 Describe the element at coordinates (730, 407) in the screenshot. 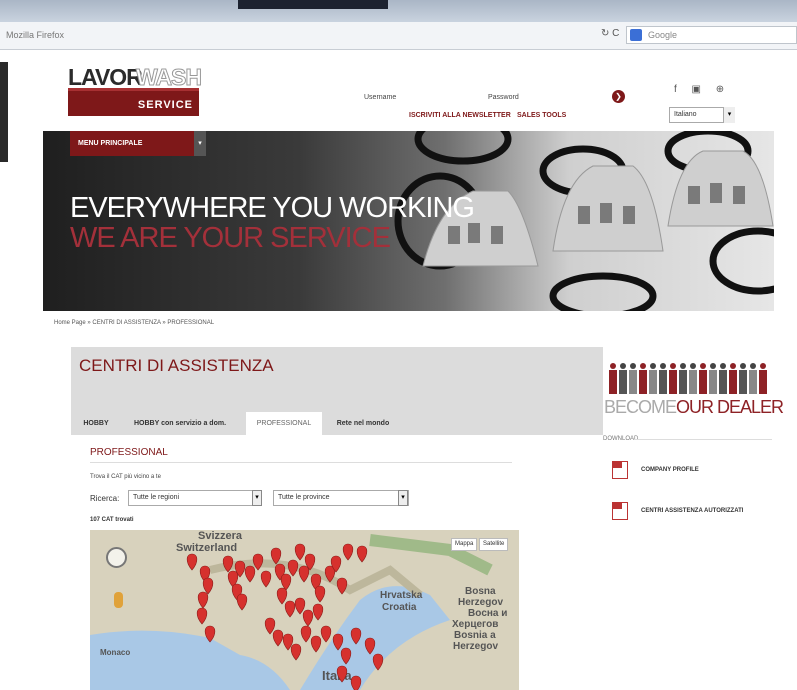

I see `dealer-text-our-dealer: OUR DEALER` at that location.